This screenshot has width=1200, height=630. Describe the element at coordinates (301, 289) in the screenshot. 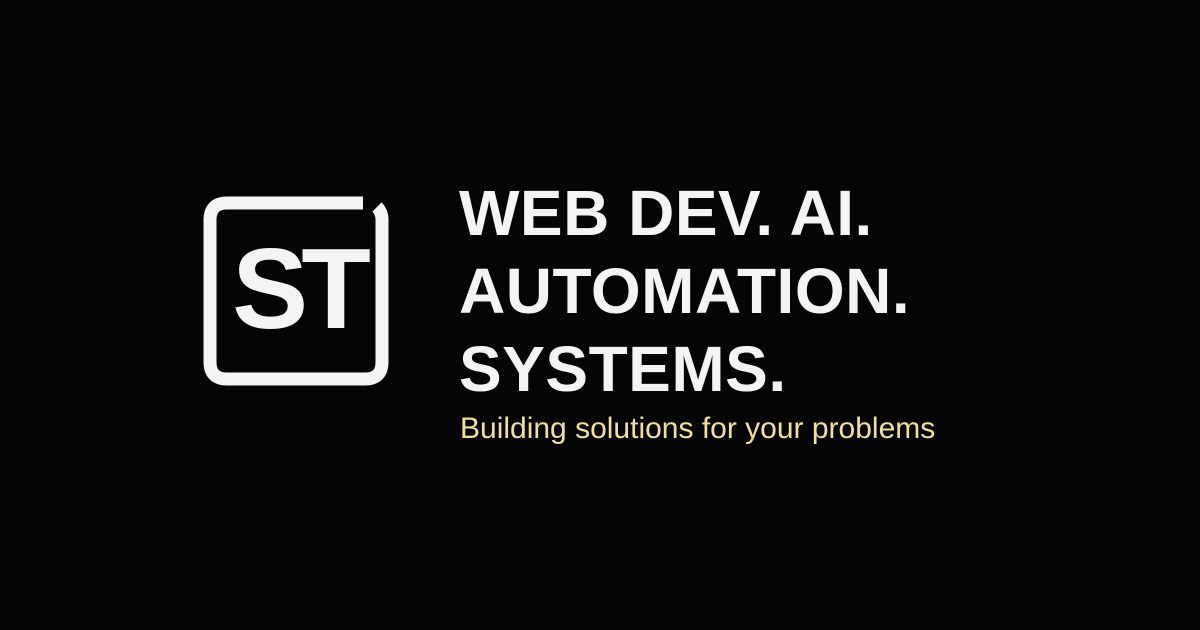

I see `logo-monogram: ST` at that location.